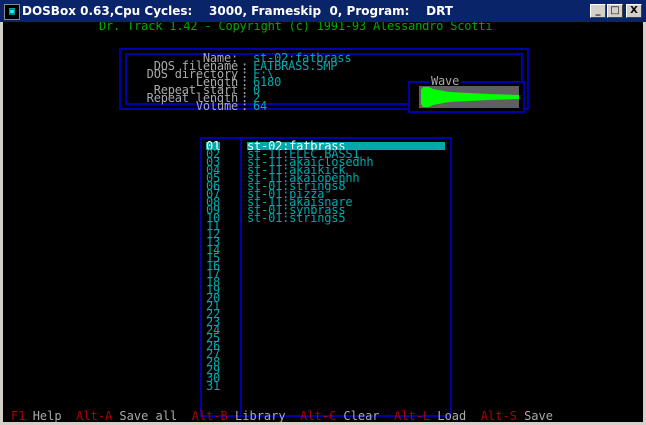 The image size is (646, 425). Describe the element at coordinates (498, 415) in the screenshot. I see `shortcut-key: Alt-S` at that location.